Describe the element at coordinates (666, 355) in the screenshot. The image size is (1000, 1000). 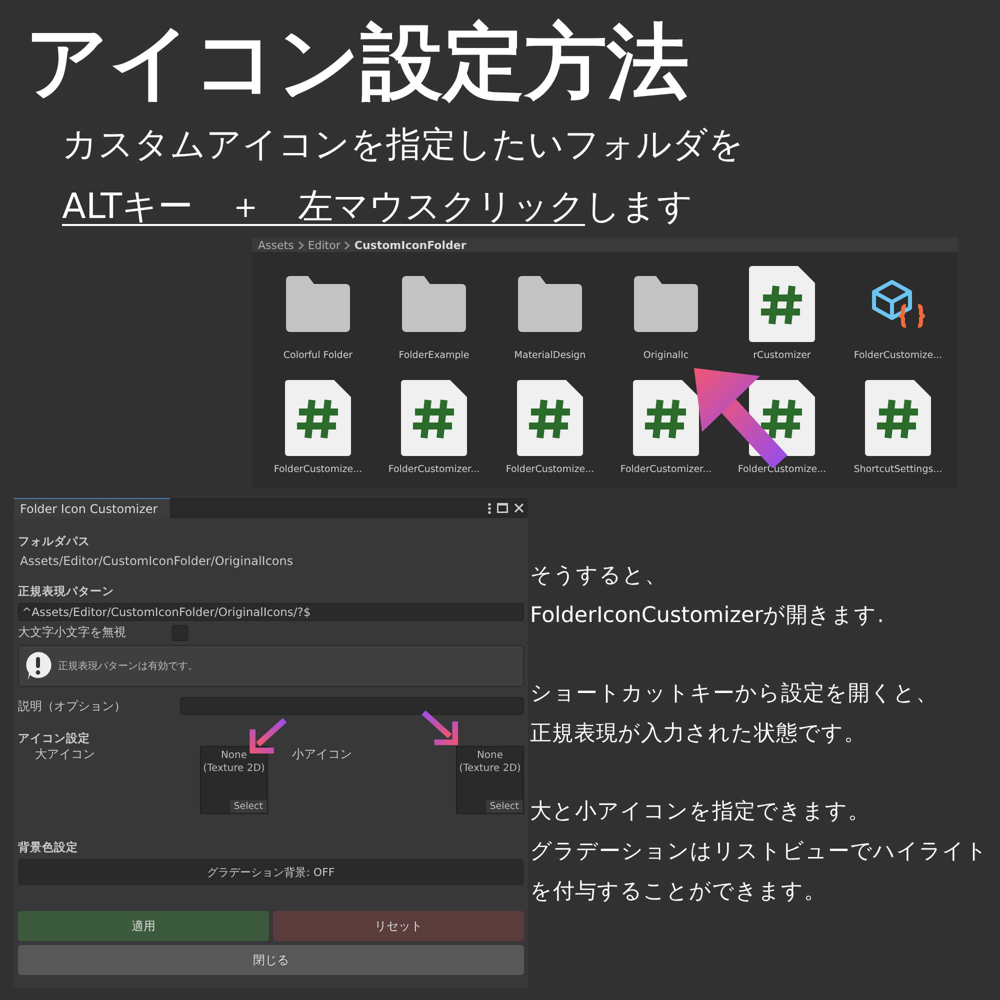
I see `asset-label: OriginalIc` at that location.